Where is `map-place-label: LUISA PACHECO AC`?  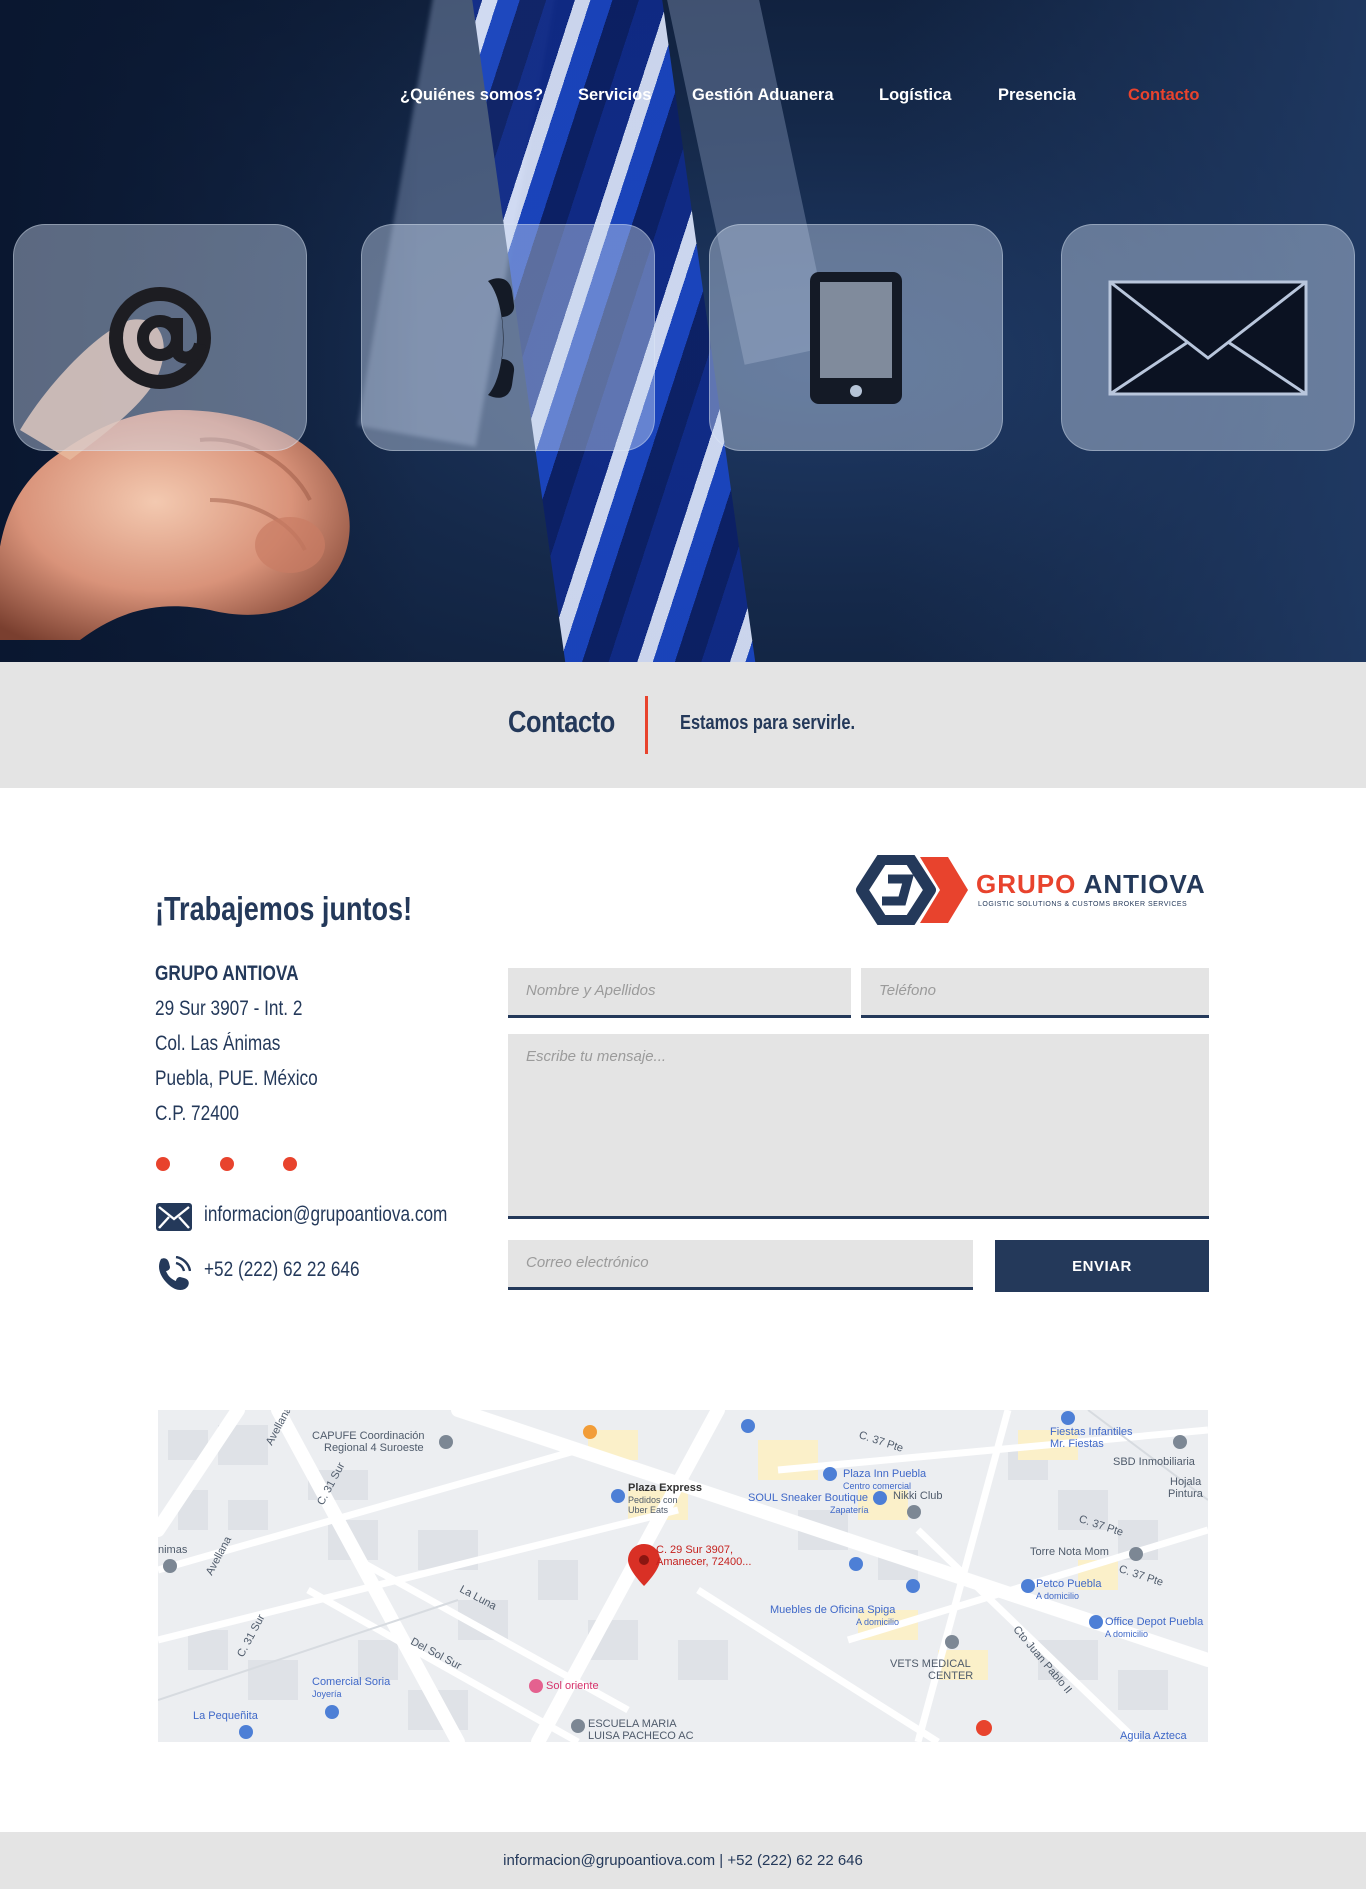
map-place-label: LUISA PACHECO AC is located at coordinates (641, 1736).